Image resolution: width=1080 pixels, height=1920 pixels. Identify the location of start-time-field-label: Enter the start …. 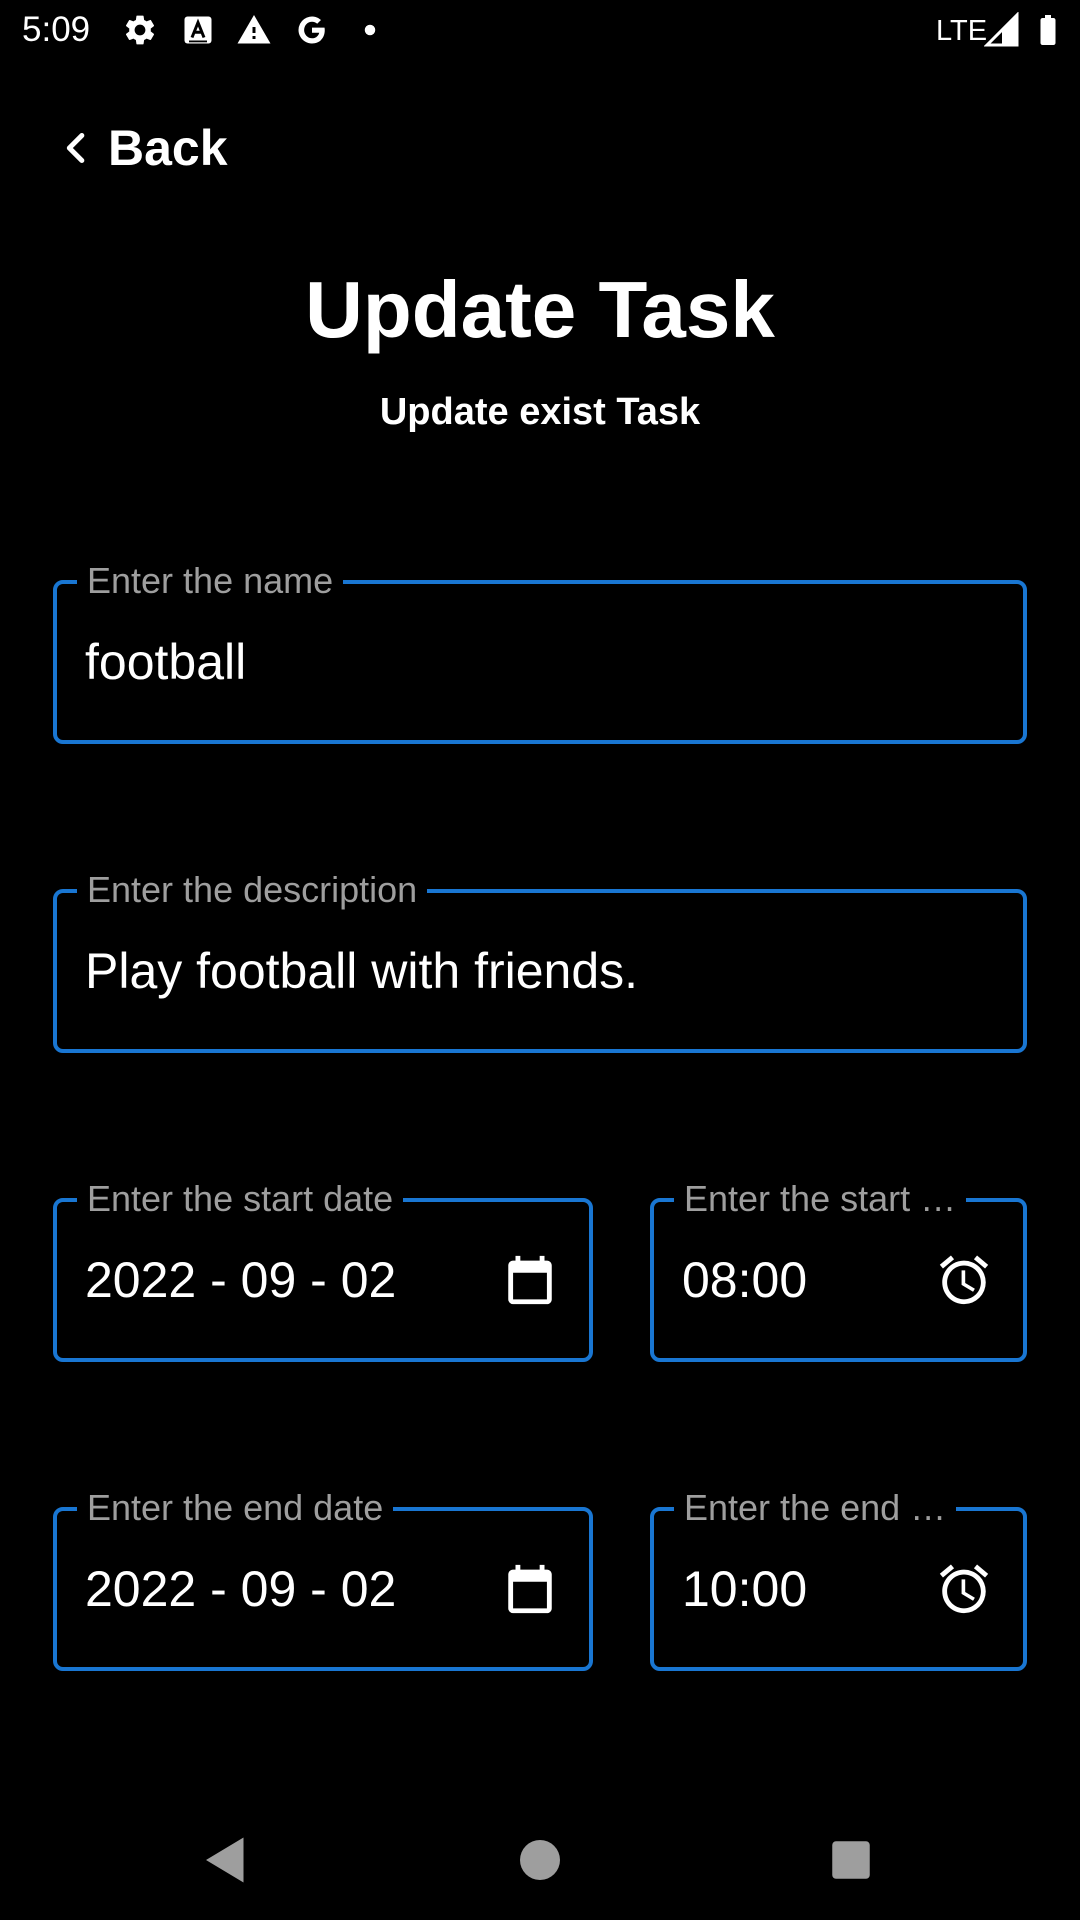
(820, 1199).